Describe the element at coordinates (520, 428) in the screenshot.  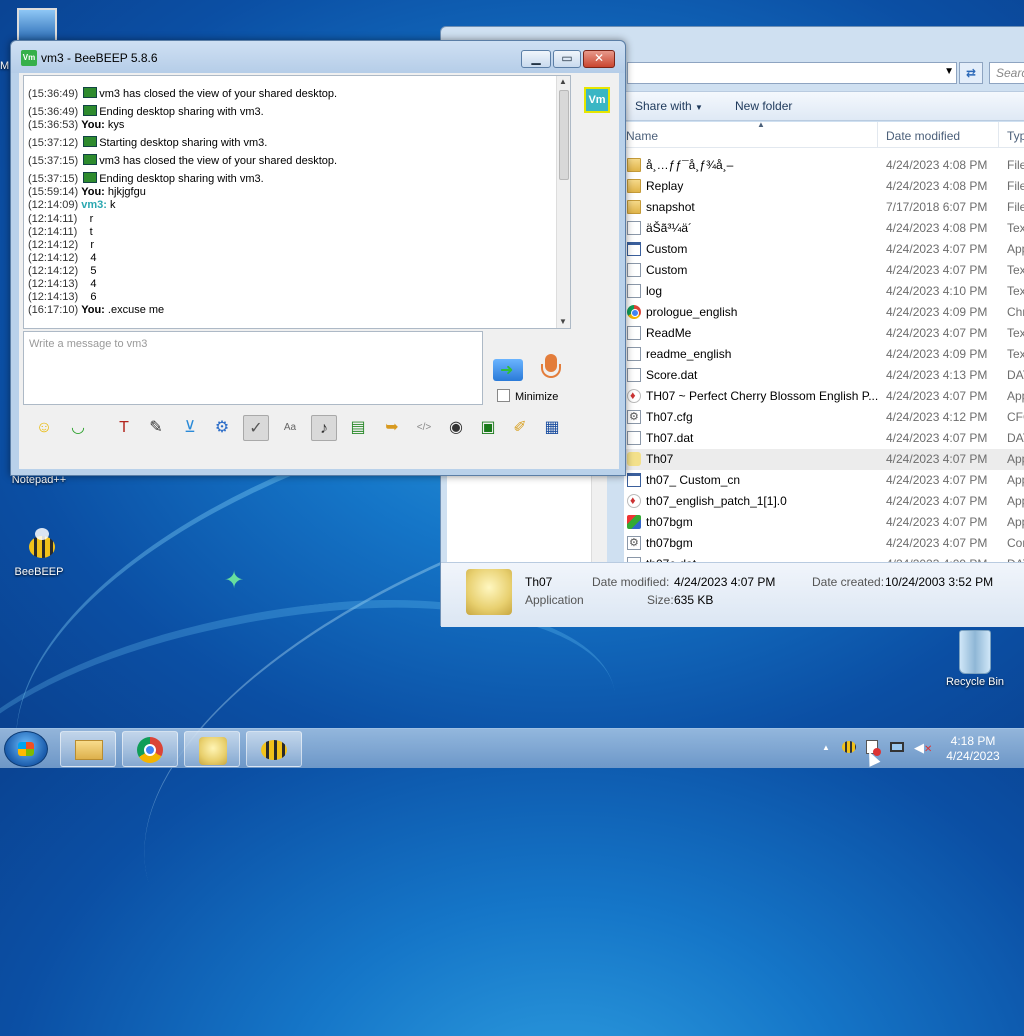
I see `notes-icon: ✐` at that location.